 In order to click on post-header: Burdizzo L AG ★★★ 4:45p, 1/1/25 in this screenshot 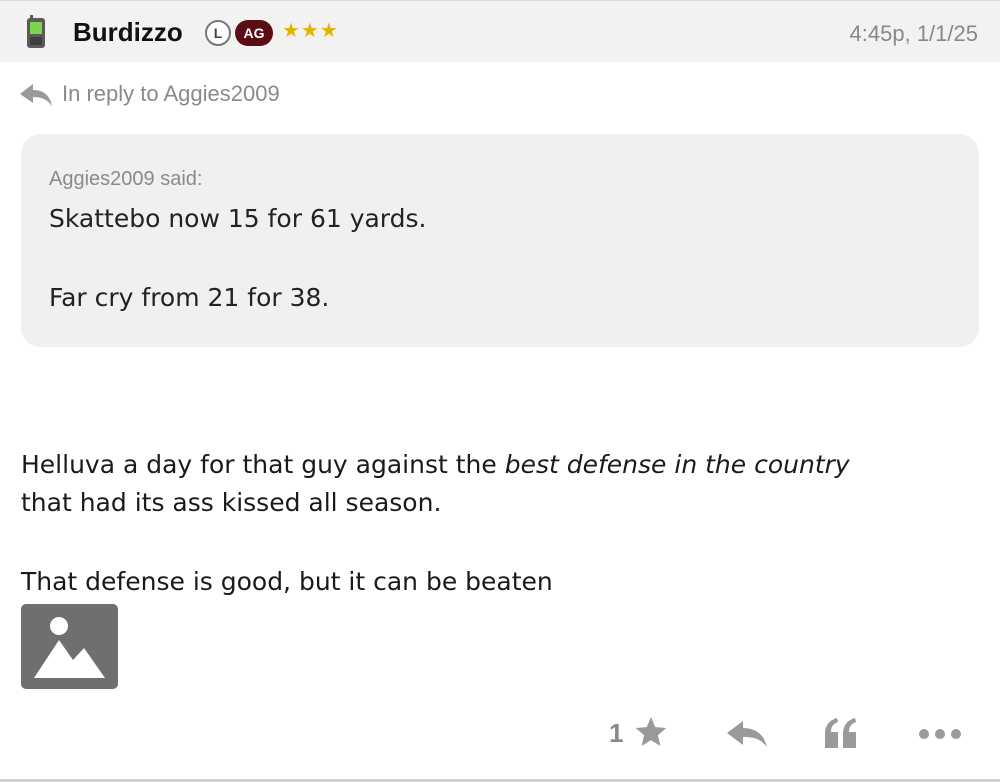, I will do `click(500, 31)`.